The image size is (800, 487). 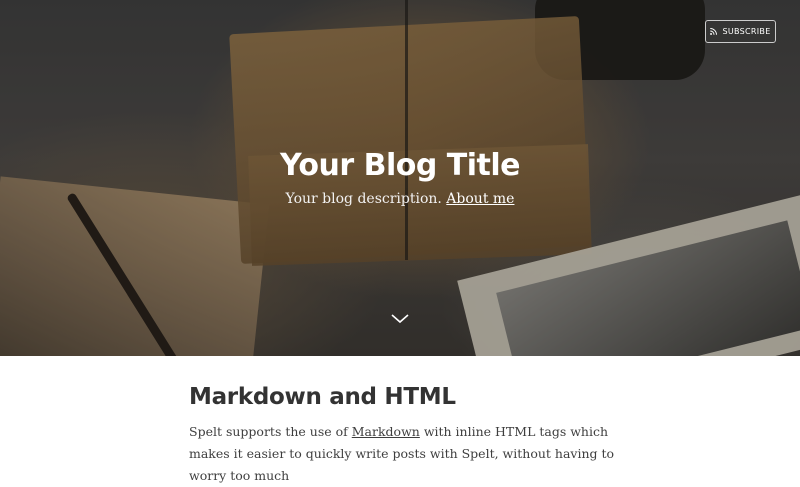 What do you see at coordinates (270, 431) in the screenshot?
I see `post-excerpt-text: Spelt supports the use of` at bounding box center [270, 431].